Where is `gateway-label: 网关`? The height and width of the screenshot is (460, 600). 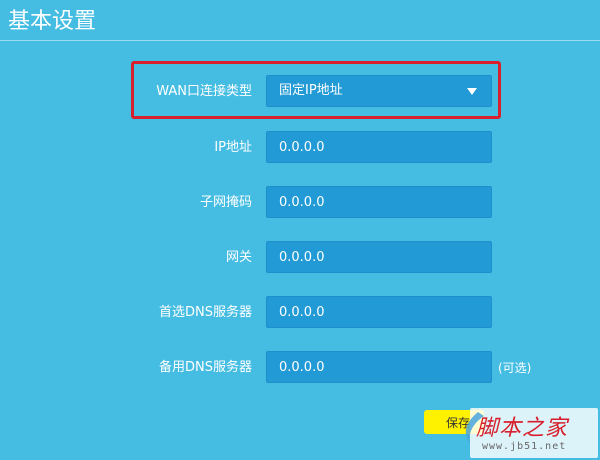
gateway-label: 网关 is located at coordinates (238, 257).